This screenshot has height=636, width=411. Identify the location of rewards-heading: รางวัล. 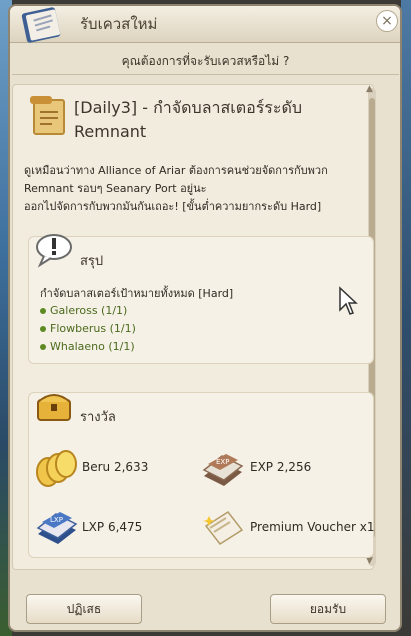
(98, 417).